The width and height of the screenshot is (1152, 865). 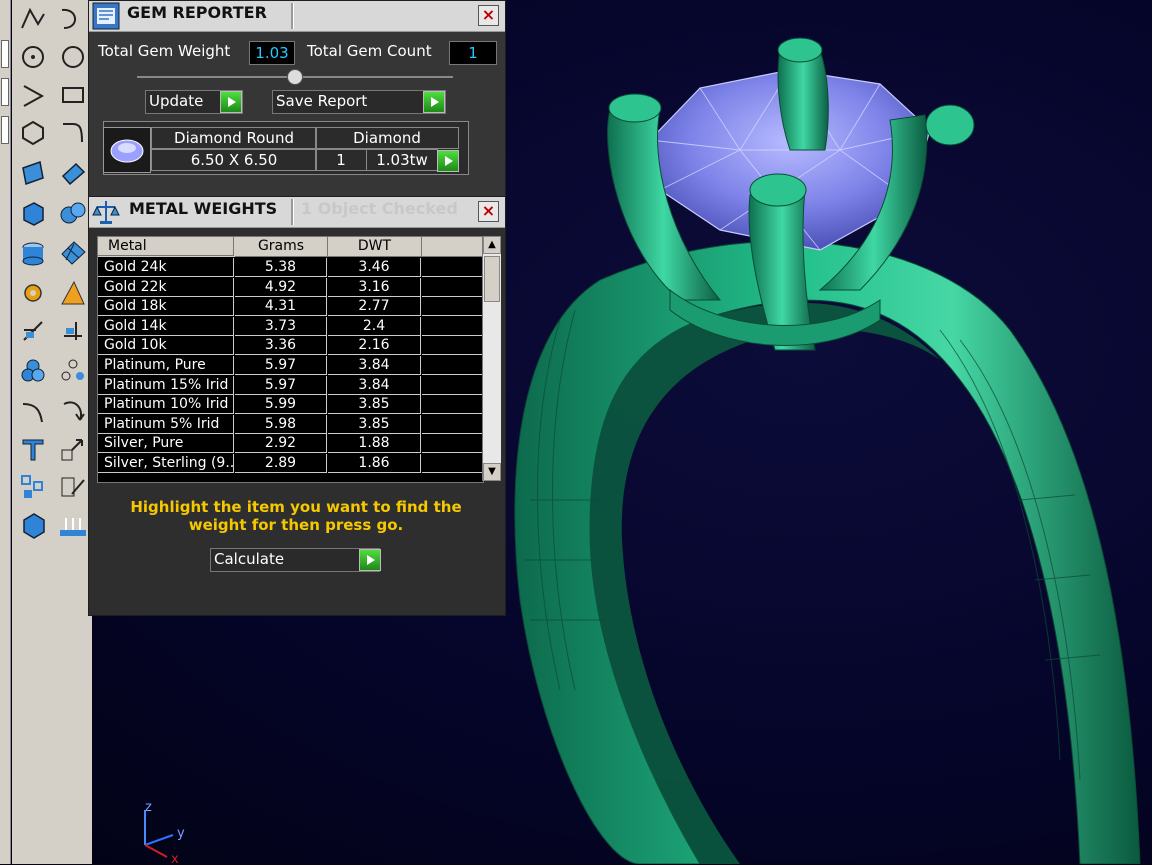 I want to click on save-report-button: Save Report, so click(x=359, y=102).